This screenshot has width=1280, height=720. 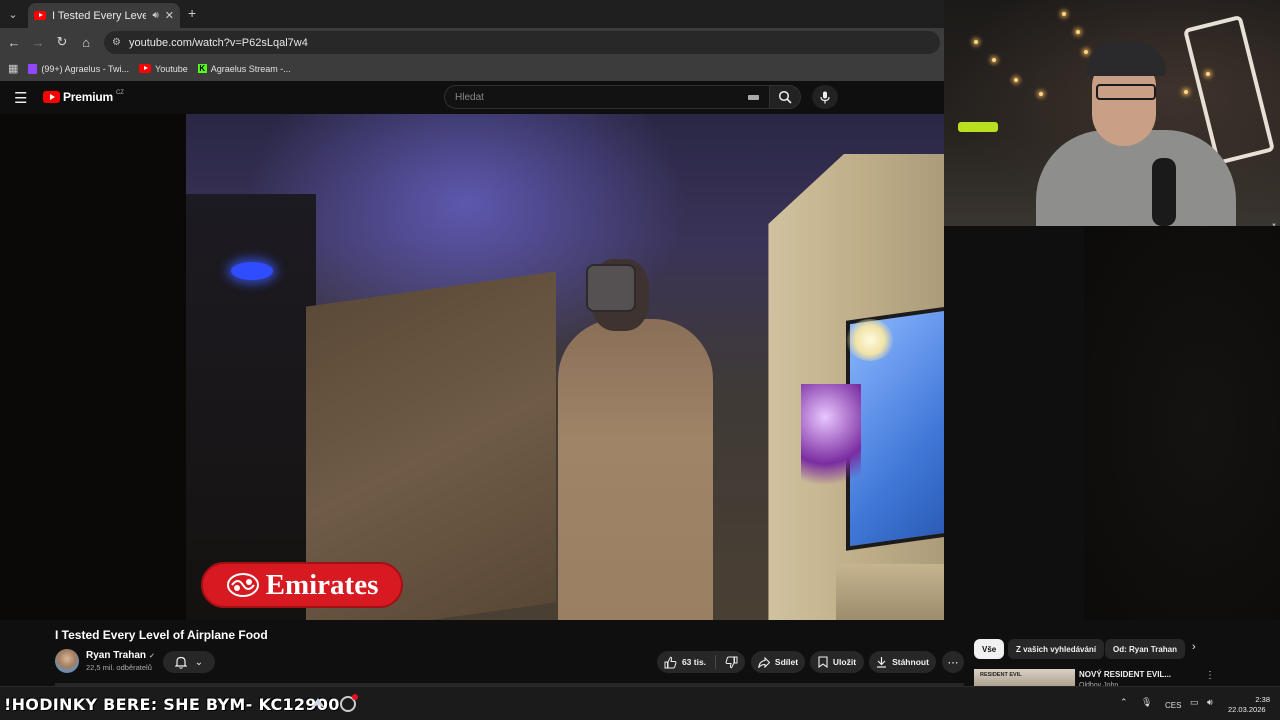 I want to click on baseball-cap, so click(x=1126, y=59).